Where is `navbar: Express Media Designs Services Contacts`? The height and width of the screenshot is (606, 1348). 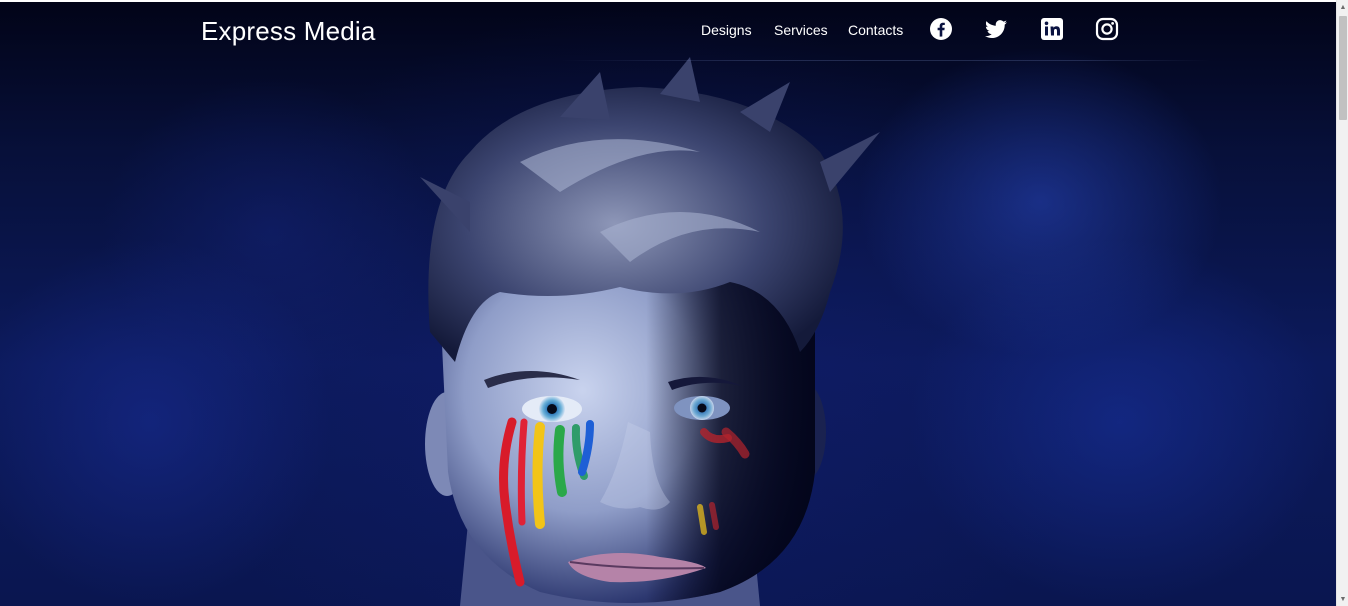
navbar: Express Media Designs Services Contacts is located at coordinates (668, 31).